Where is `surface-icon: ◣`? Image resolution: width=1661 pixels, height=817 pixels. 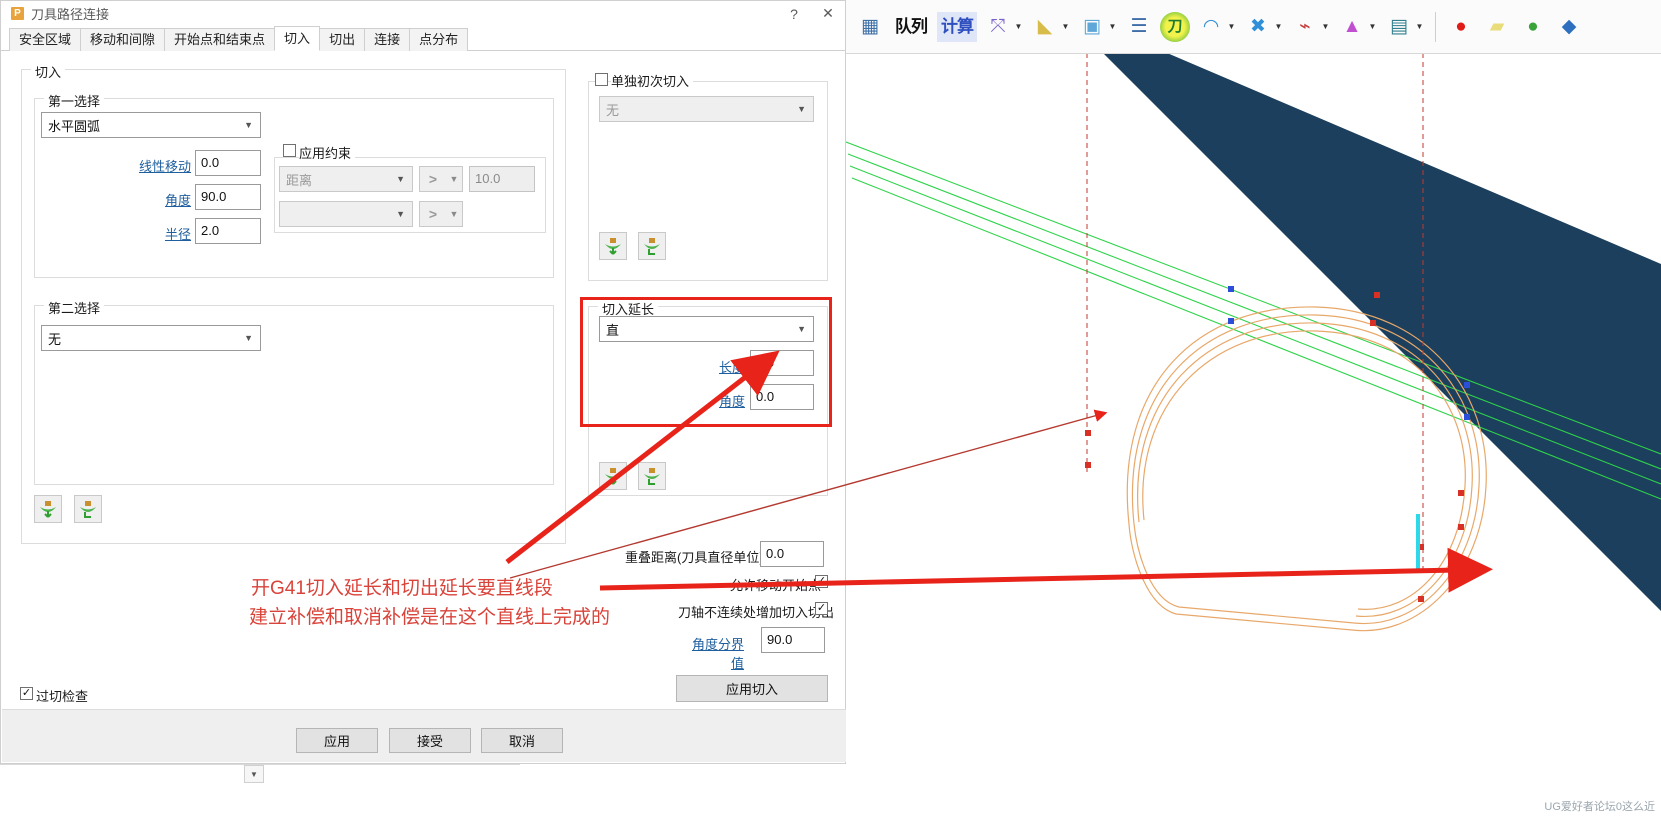
surface-icon: ◣ is located at coordinates (1045, 27).